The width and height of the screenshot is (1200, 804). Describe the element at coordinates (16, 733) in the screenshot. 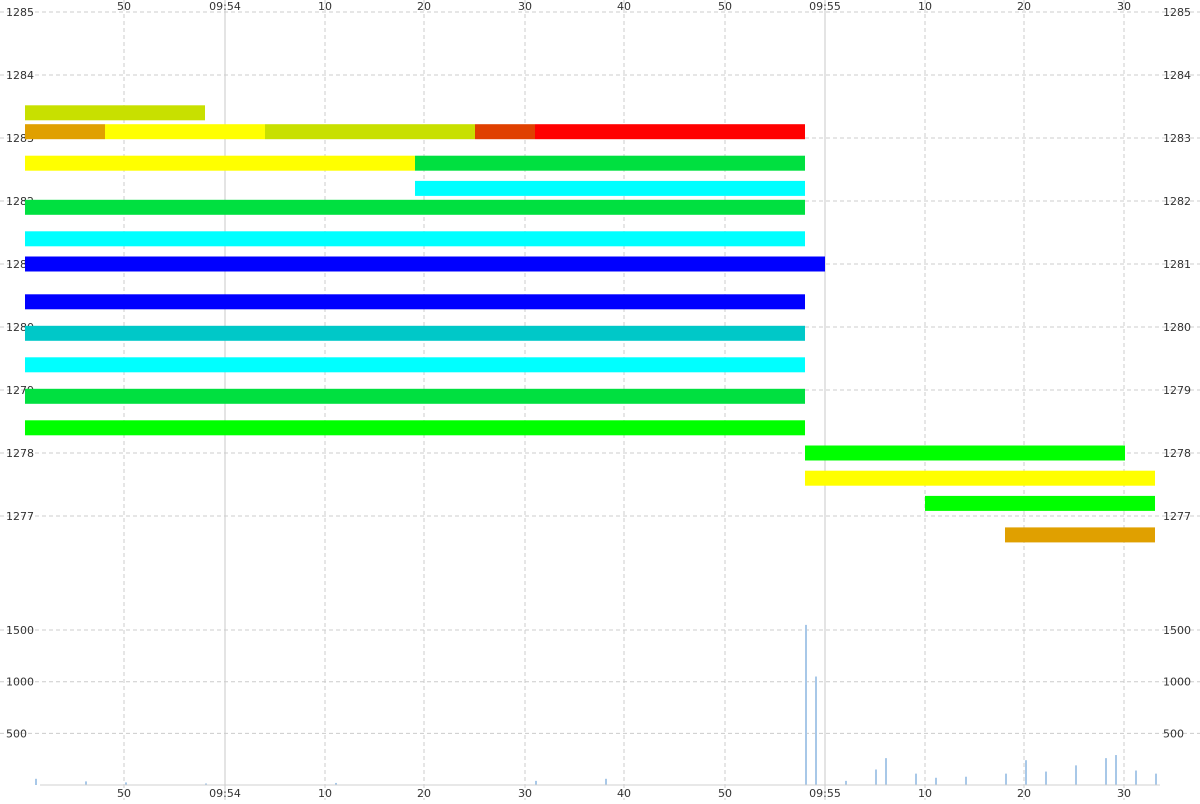

I see `volume-tick-label-left: 500` at that location.